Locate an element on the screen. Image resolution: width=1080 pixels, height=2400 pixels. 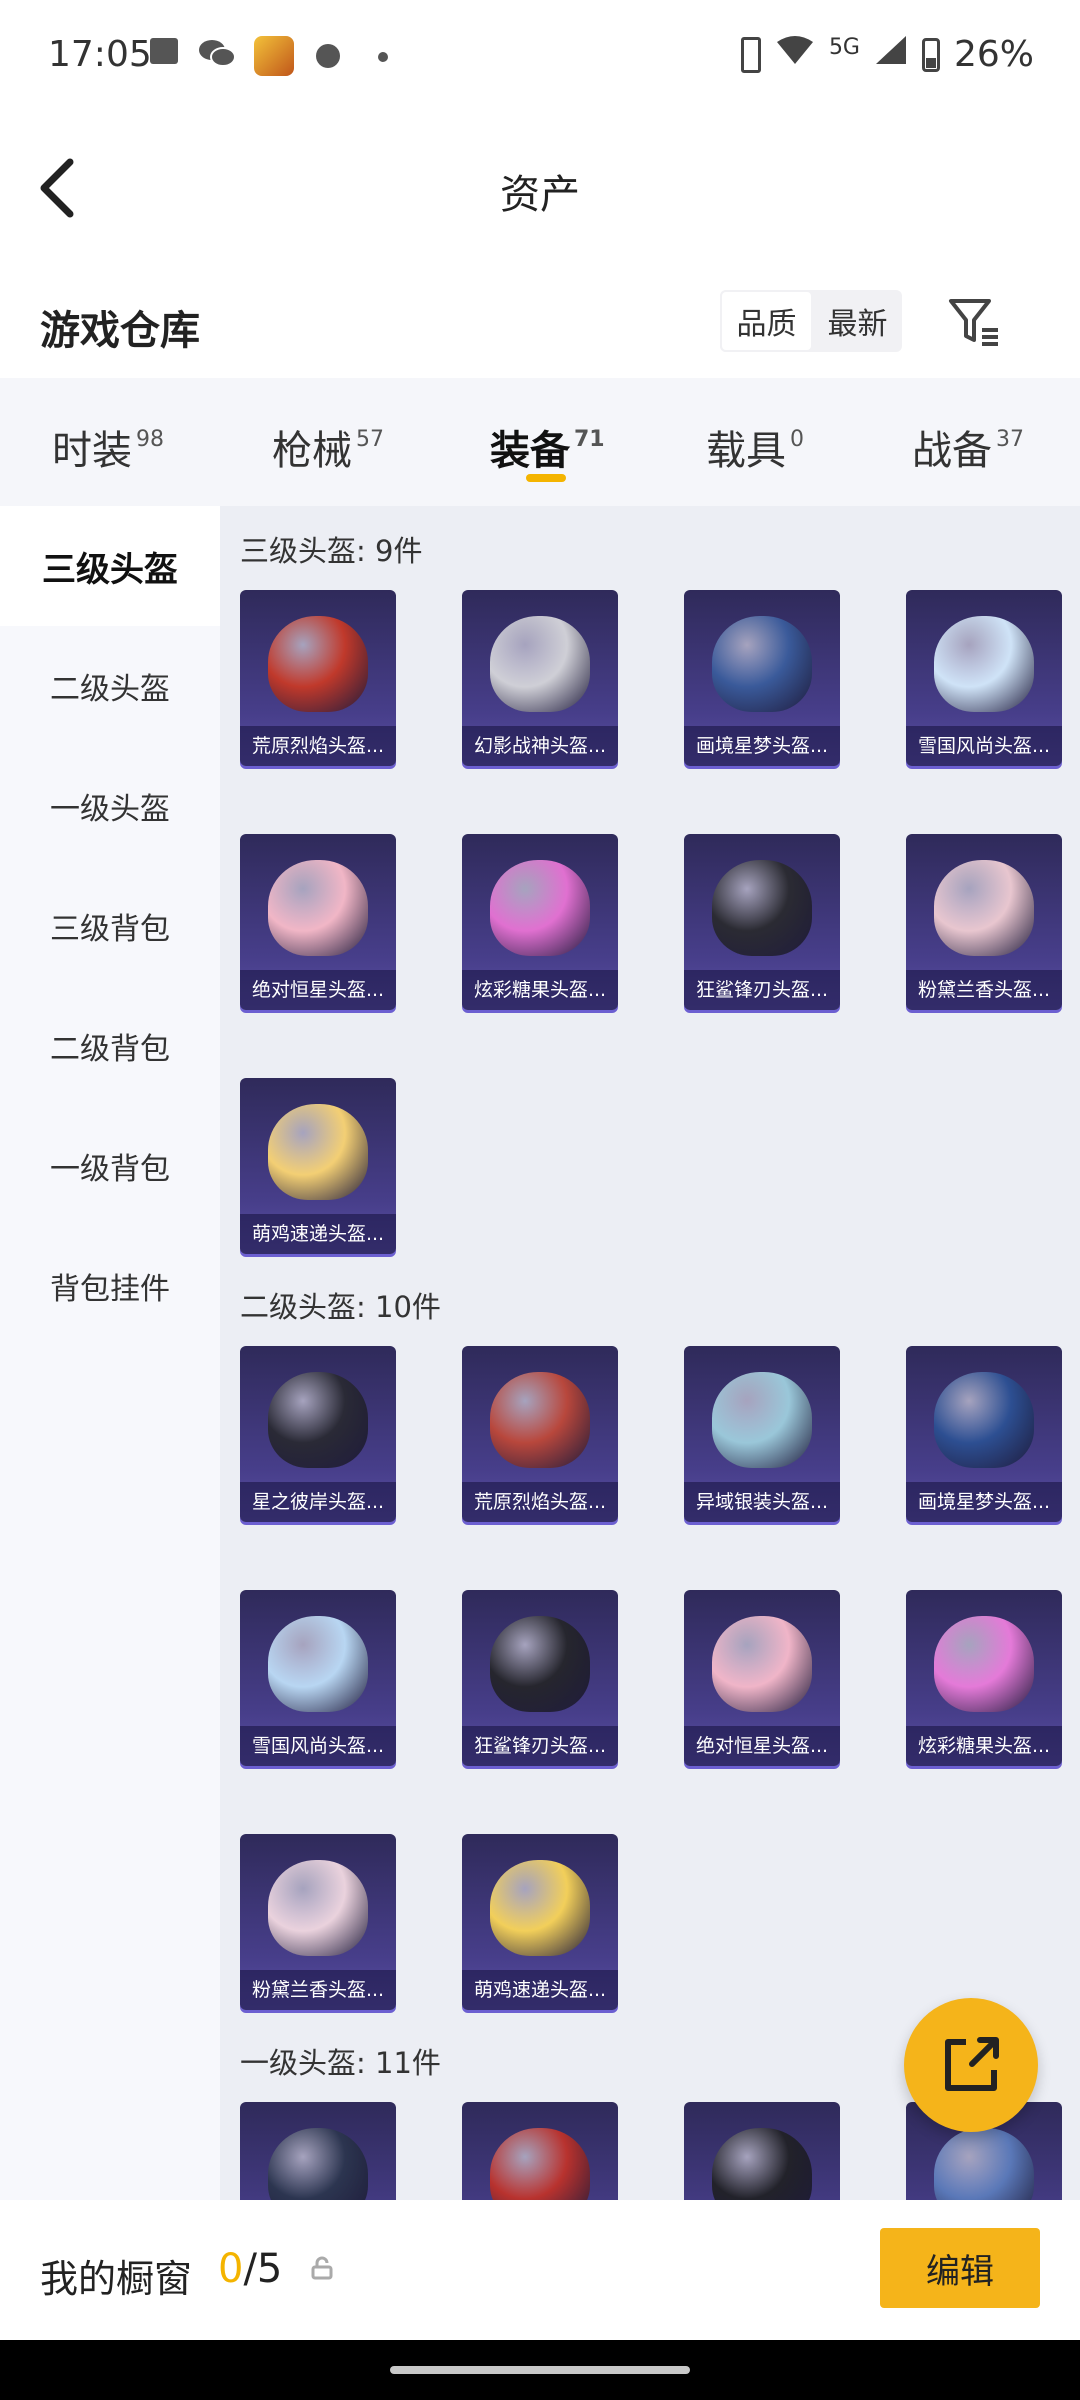
external-link-icon is located at coordinates (972, 2064).